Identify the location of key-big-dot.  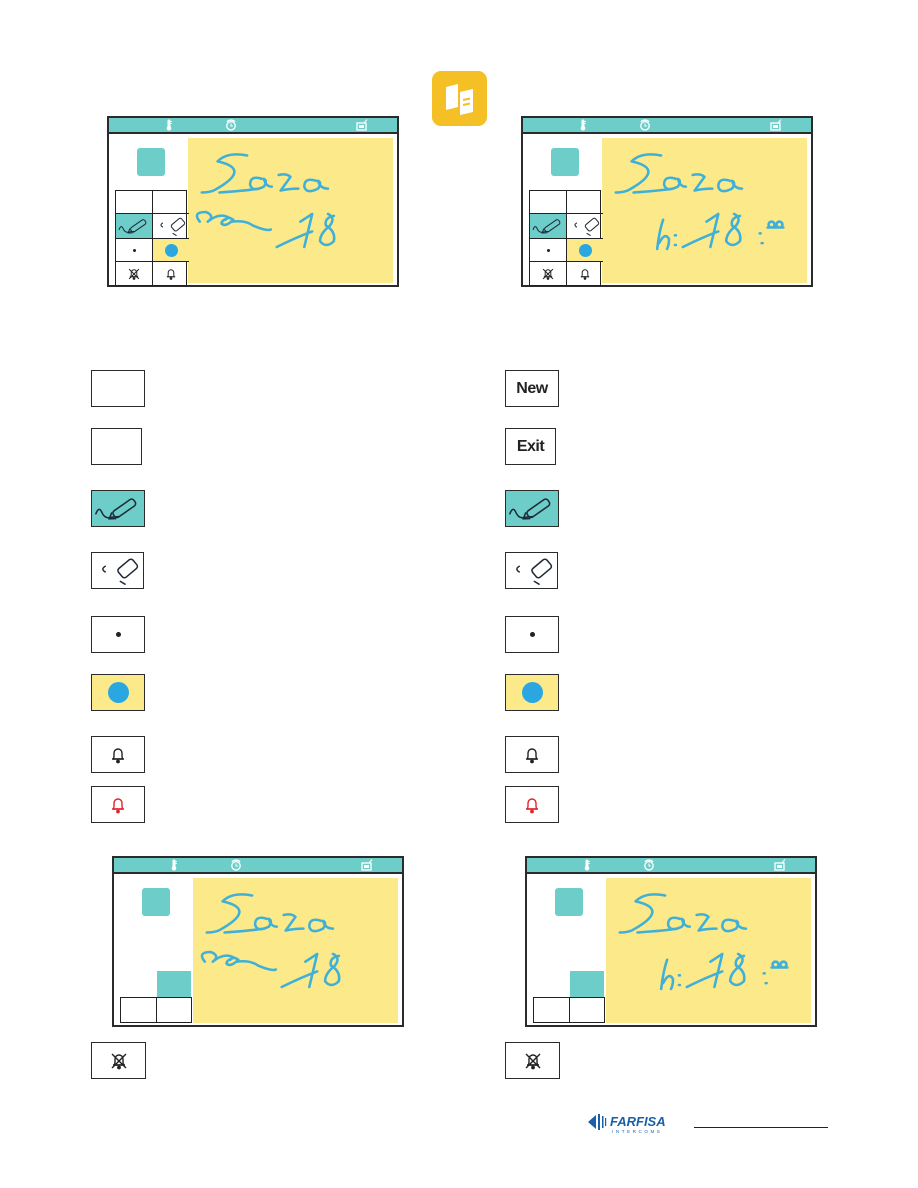
(118, 692).